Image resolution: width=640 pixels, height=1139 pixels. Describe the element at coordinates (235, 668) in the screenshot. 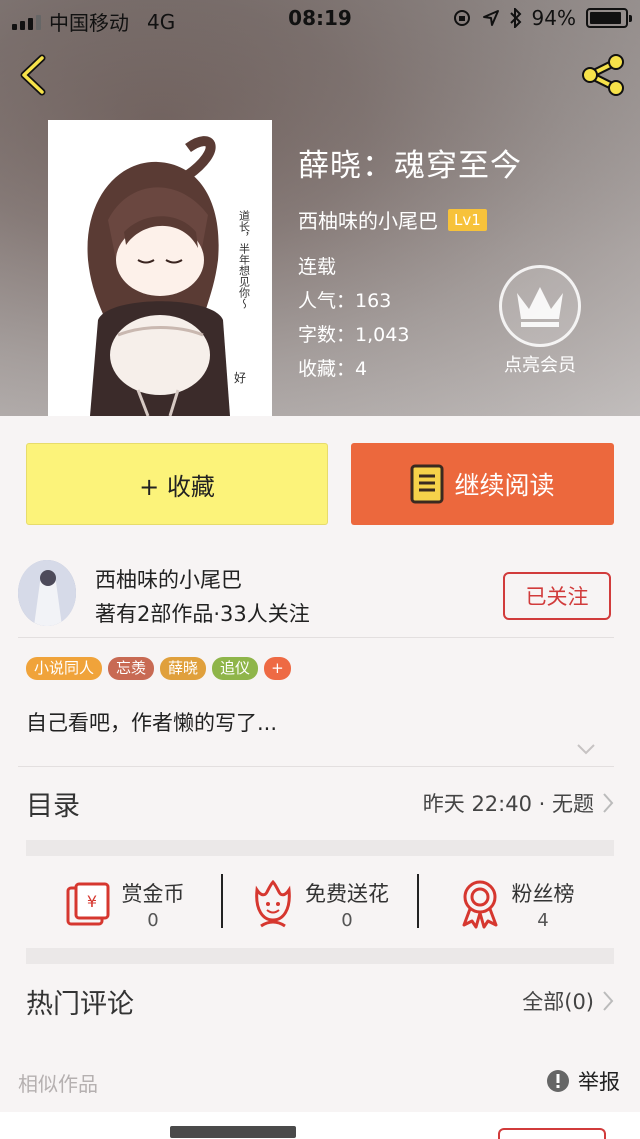

I see `tag-zhuiyi: 追仪` at that location.